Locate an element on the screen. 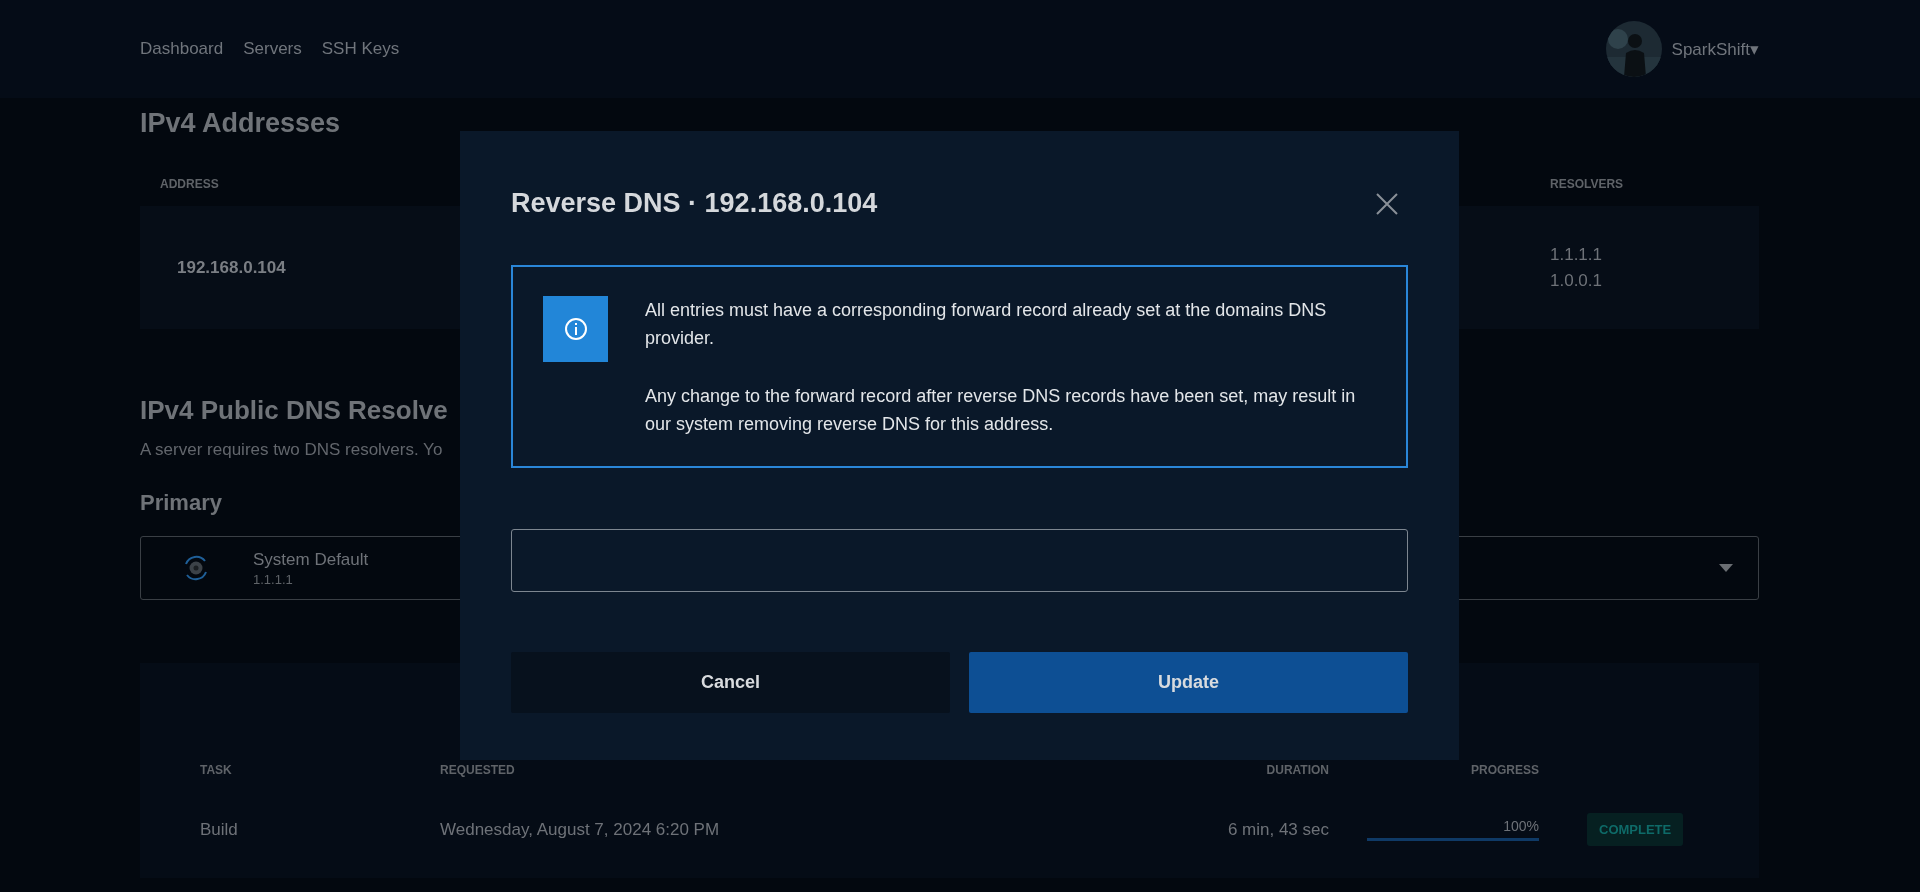  nav-link: SSH Keys is located at coordinates (360, 49).